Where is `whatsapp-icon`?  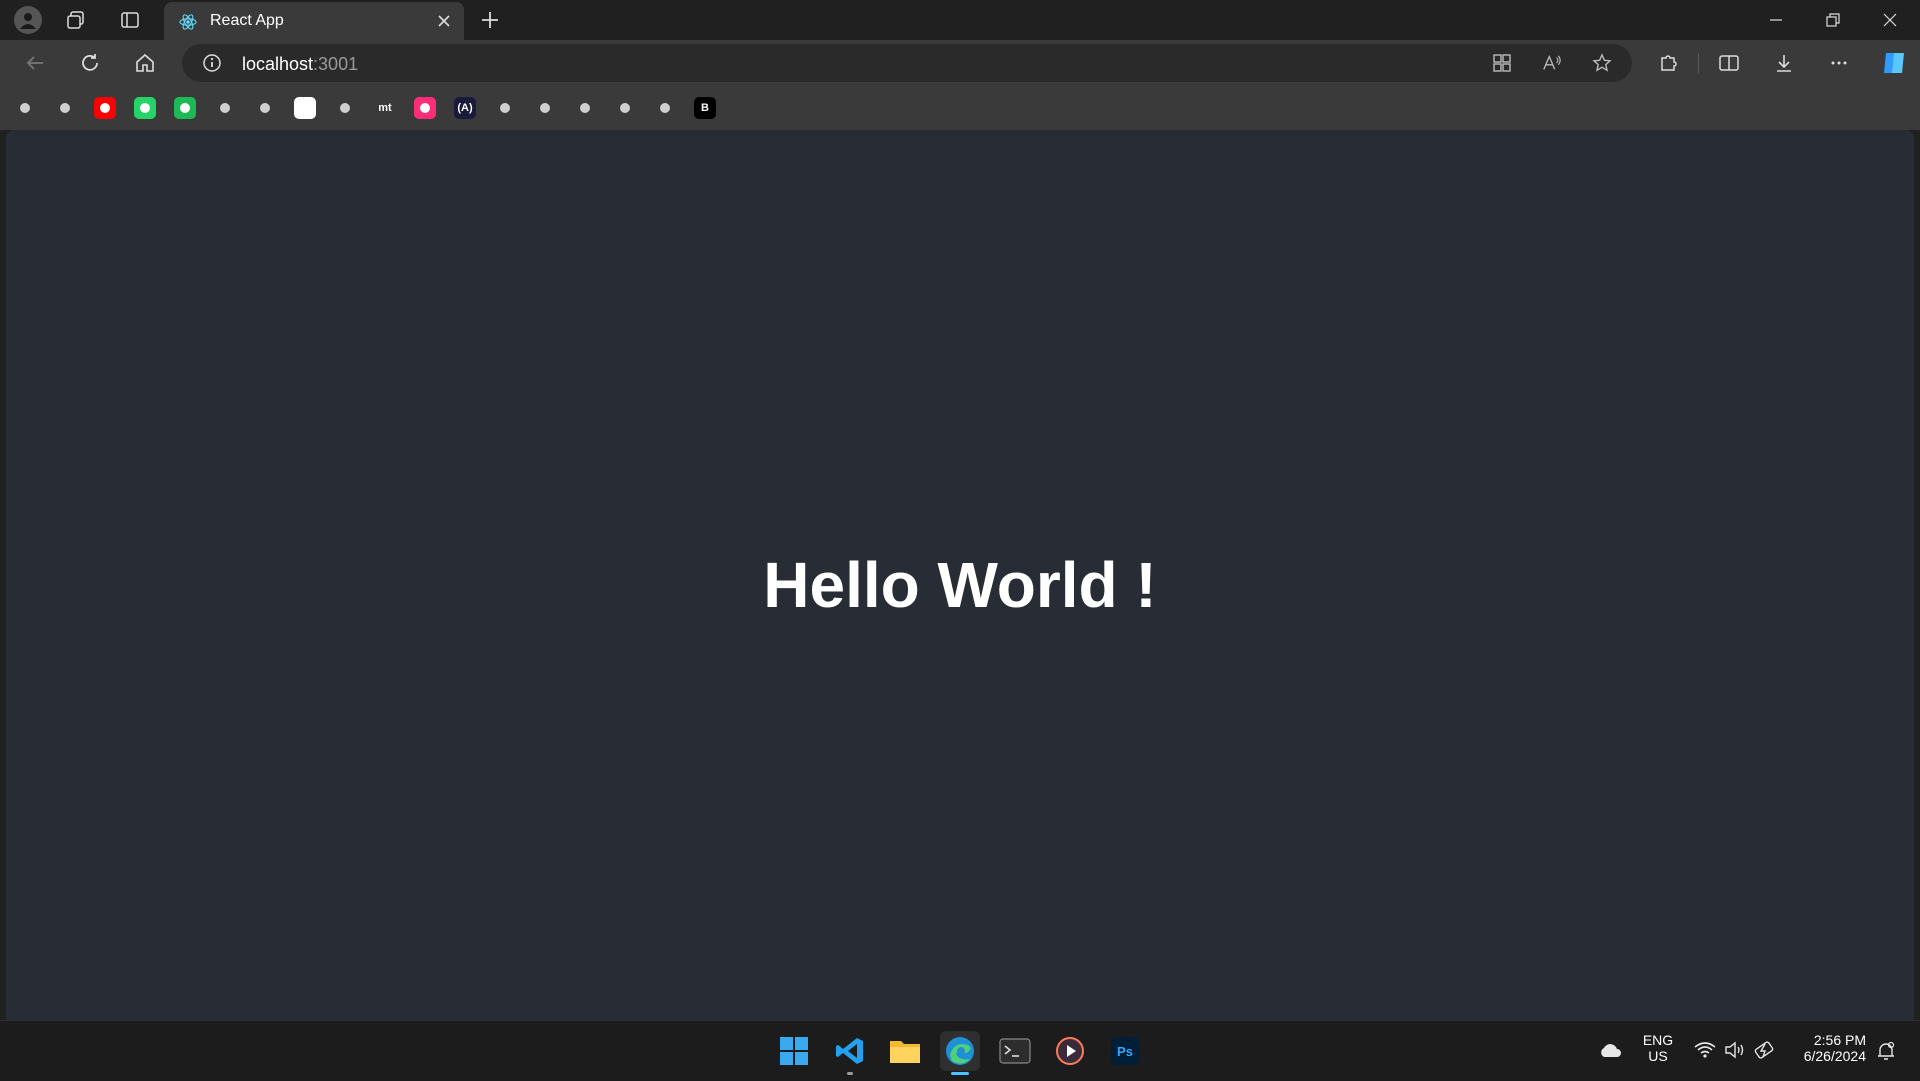 whatsapp-icon is located at coordinates (145, 108).